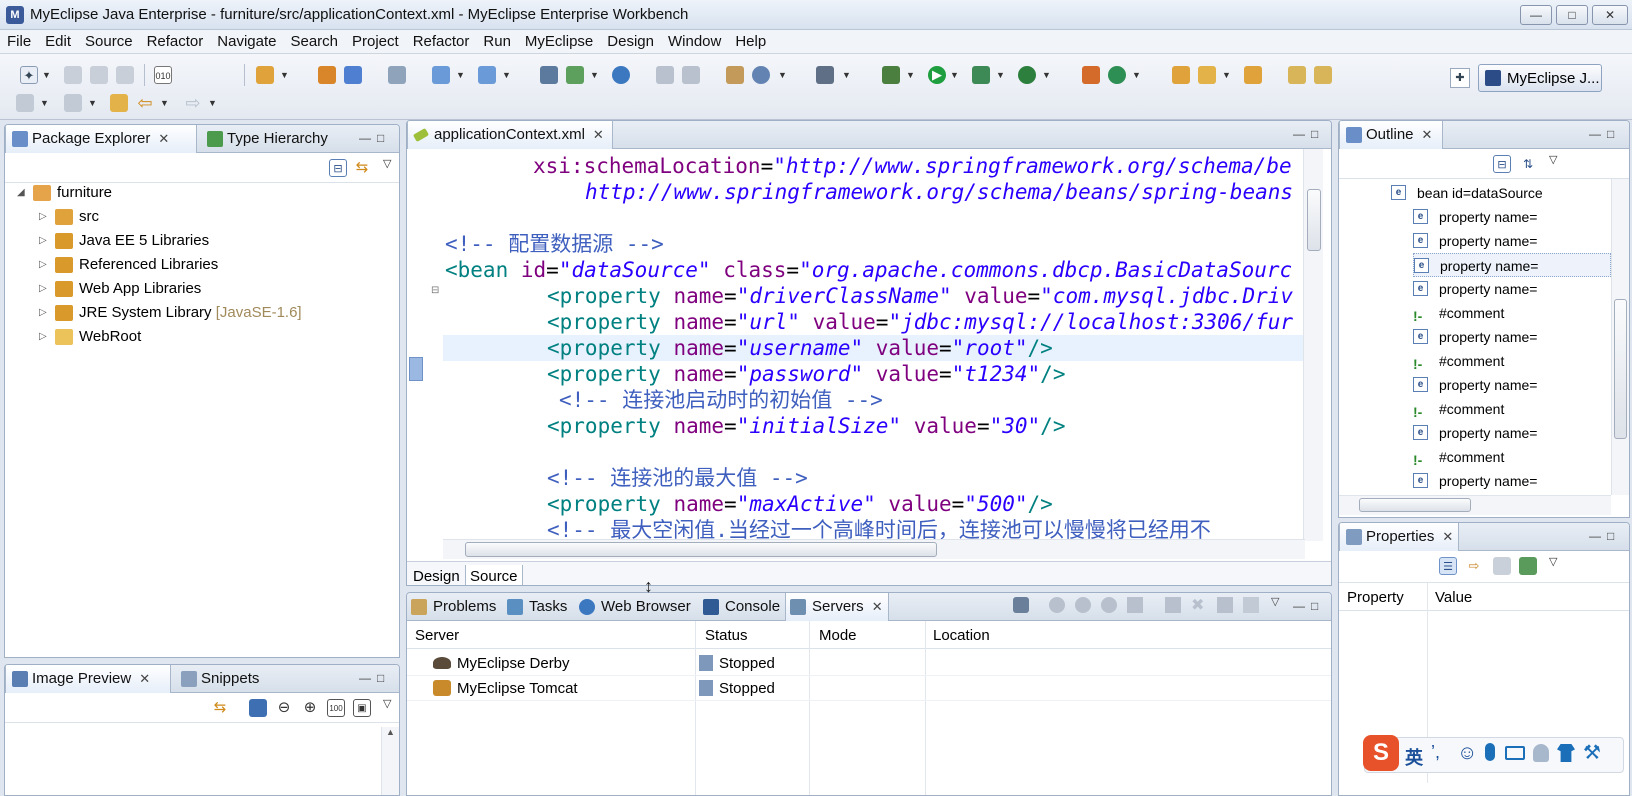 This screenshot has width=1632, height=796. What do you see at coordinates (230, 679) in the screenshot?
I see `tab-snippets: Snippets` at bounding box center [230, 679].